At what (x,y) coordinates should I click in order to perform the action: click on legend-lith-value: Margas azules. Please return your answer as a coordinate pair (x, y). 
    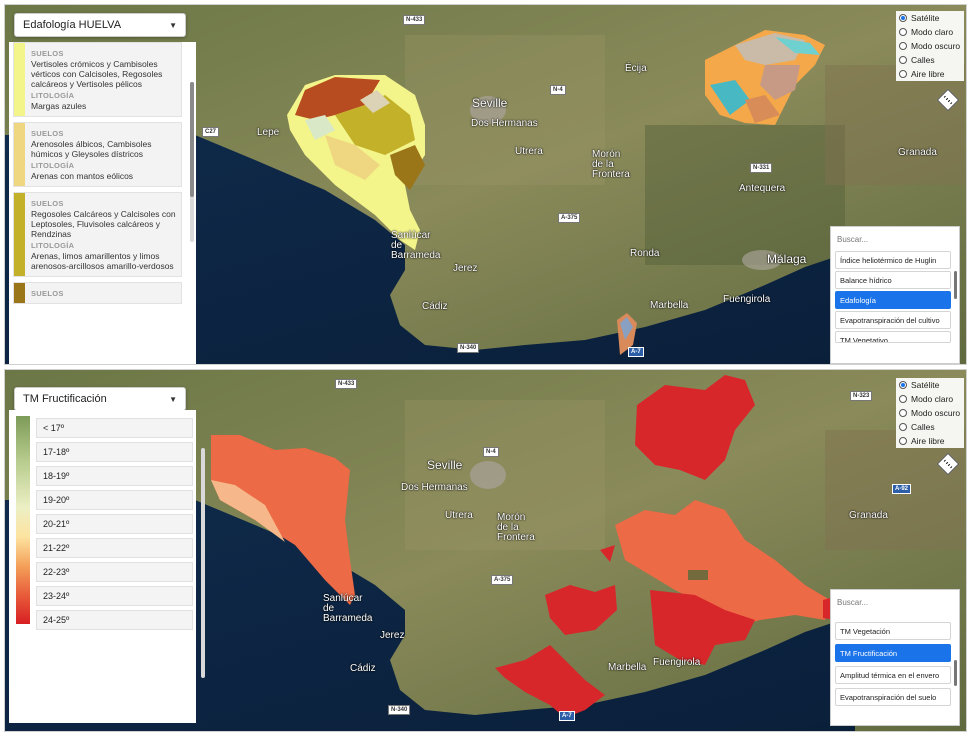
    Looking at the image, I should click on (59, 106).